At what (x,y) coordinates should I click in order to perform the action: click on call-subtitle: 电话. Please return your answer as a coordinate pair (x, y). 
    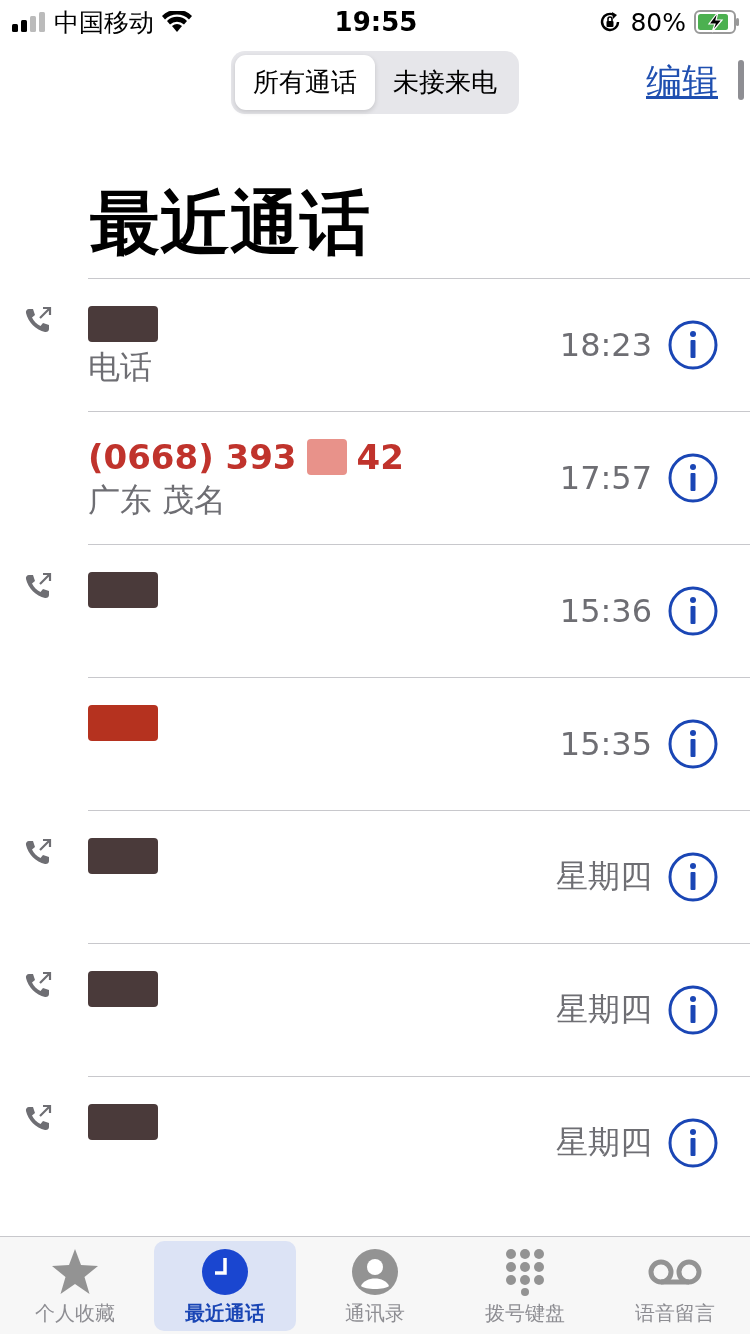
    Looking at the image, I should click on (120, 367).